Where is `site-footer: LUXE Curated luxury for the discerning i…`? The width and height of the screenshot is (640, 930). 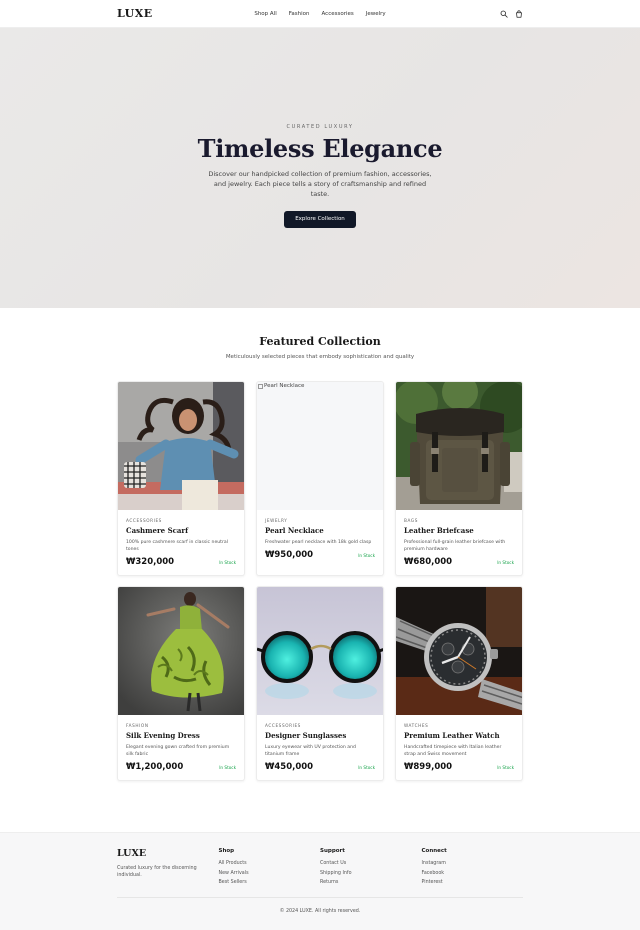 site-footer: LUXE Curated luxury for the discerning i… is located at coordinates (320, 881).